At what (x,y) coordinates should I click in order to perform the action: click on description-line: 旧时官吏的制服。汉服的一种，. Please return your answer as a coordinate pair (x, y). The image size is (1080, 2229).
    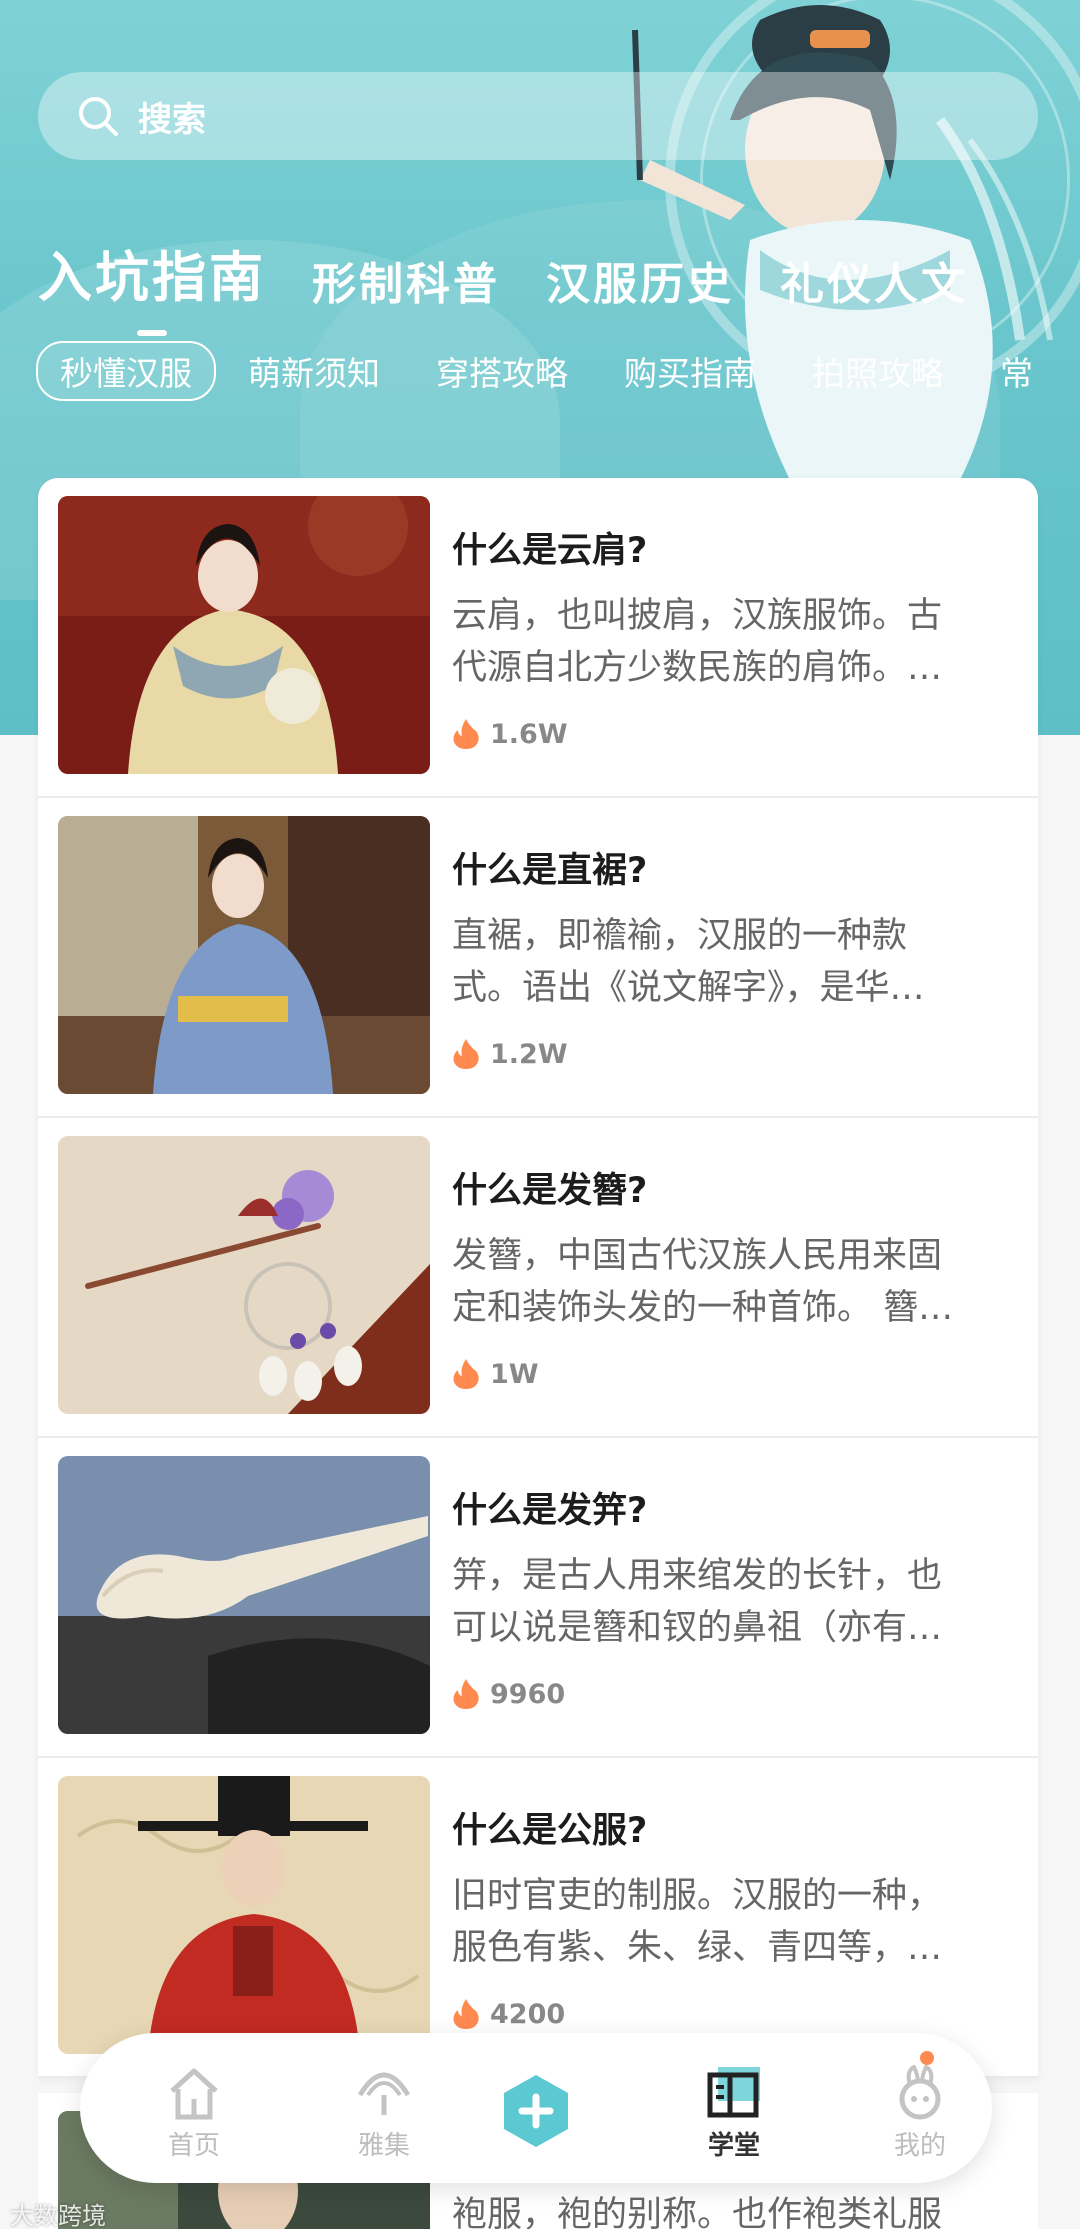
    Looking at the image, I should click on (697, 1896).